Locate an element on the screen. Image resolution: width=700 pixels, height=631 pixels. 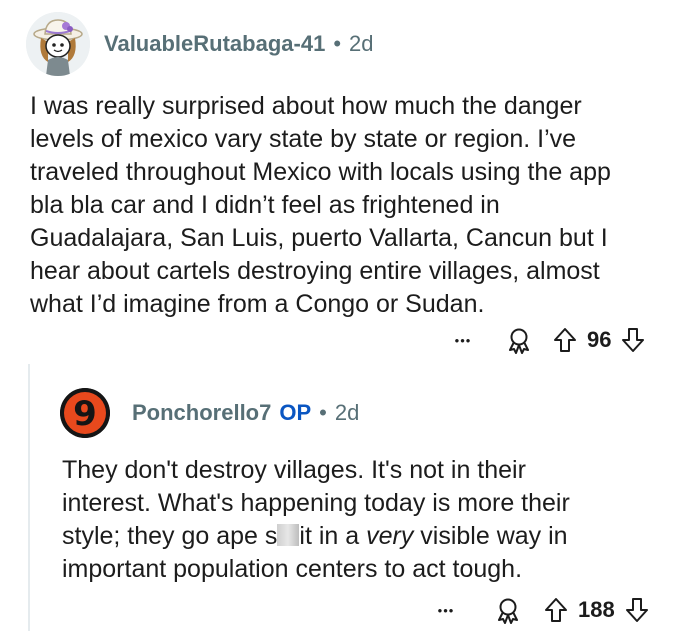
reply-actions: ••• 188 is located at coordinates (540, 610).